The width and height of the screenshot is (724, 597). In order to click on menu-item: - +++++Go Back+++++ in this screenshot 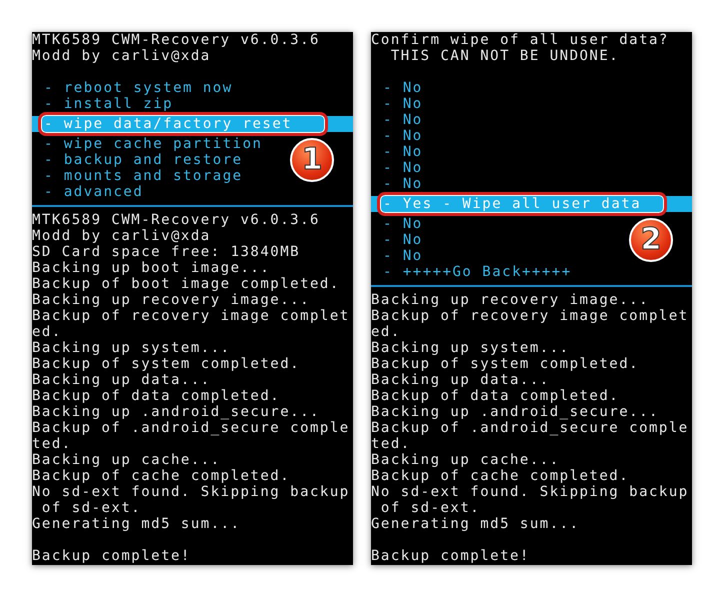, I will do `click(471, 272)`.